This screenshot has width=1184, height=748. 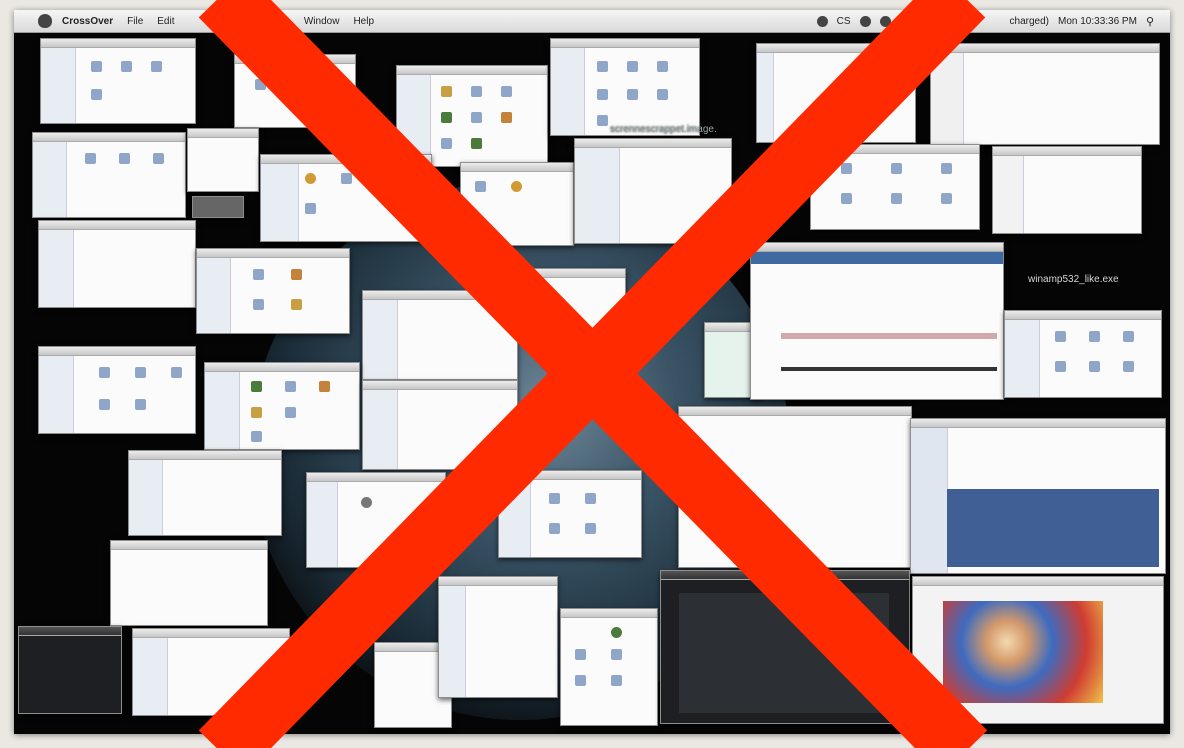 I want to click on browser-window, so click(x=836, y=93).